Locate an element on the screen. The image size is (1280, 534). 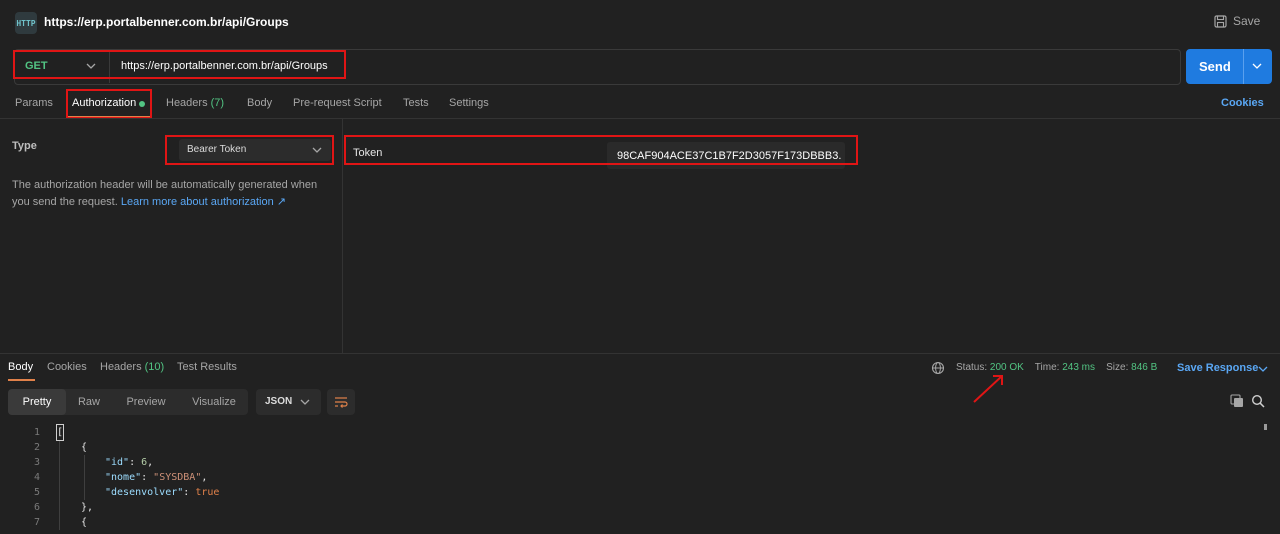
annotation-box-token is located at coordinates (601, 150).